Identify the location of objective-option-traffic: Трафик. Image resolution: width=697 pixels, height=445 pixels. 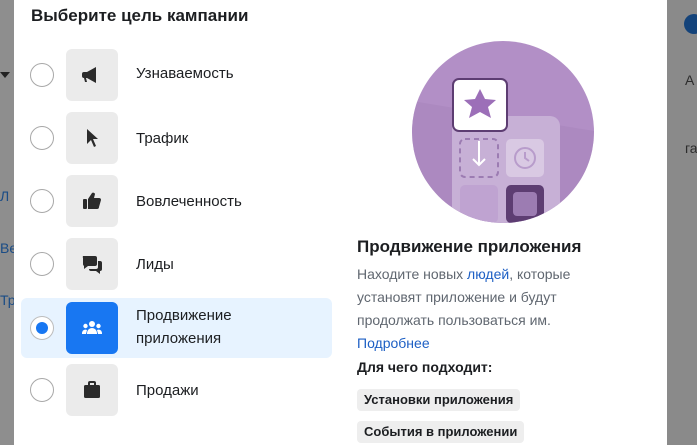
(176, 140).